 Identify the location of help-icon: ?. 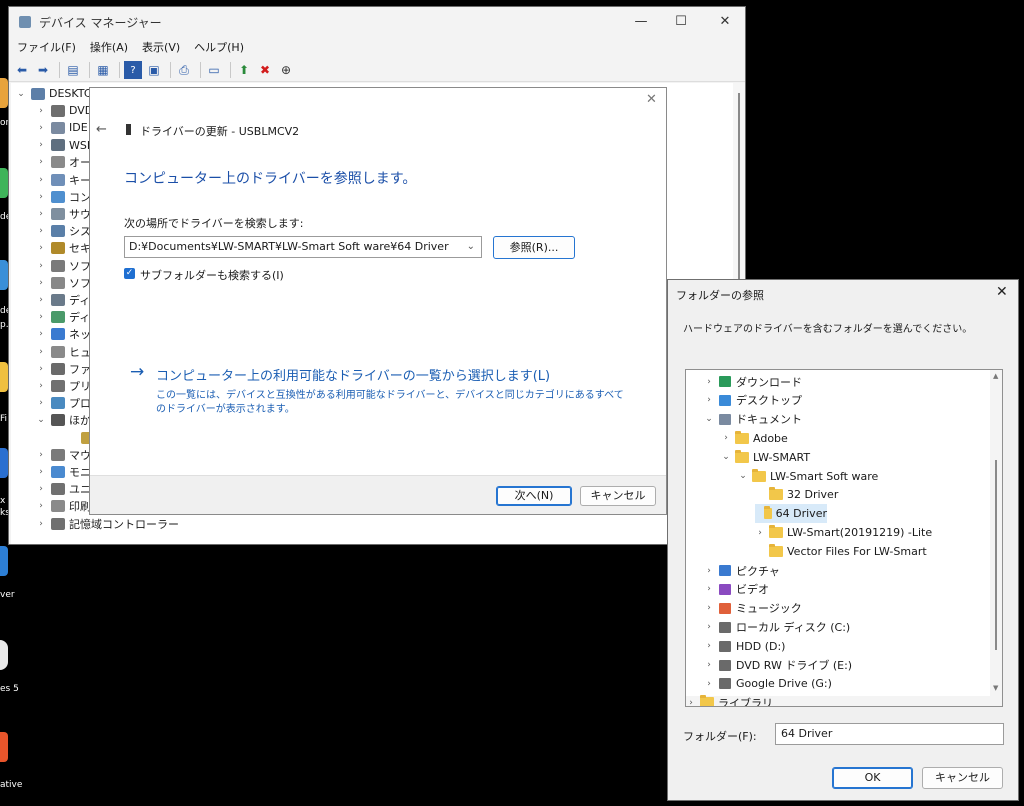
(133, 70).